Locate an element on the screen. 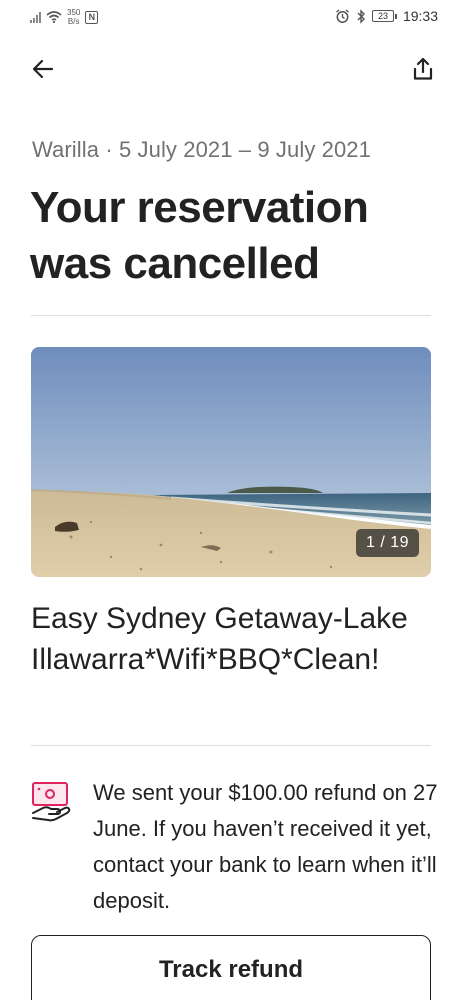 The width and height of the screenshot is (462, 1000). share-button is located at coordinates (423, 69).